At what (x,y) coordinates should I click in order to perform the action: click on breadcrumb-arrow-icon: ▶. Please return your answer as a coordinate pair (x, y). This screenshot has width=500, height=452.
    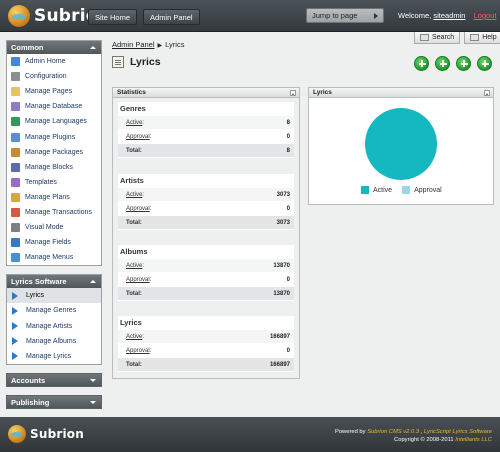
    Looking at the image, I should click on (160, 46).